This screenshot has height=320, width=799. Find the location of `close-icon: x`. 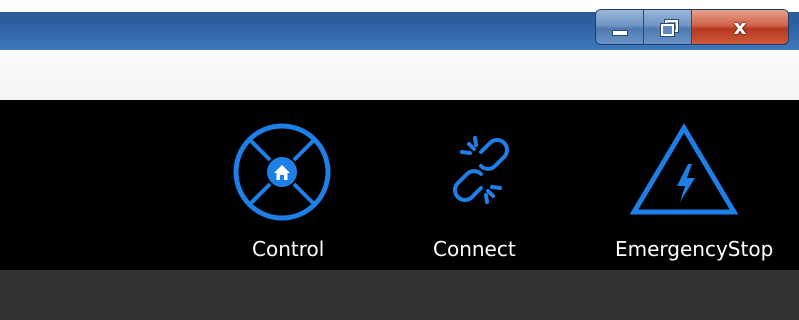

close-icon: x is located at coordinates (740, 27).